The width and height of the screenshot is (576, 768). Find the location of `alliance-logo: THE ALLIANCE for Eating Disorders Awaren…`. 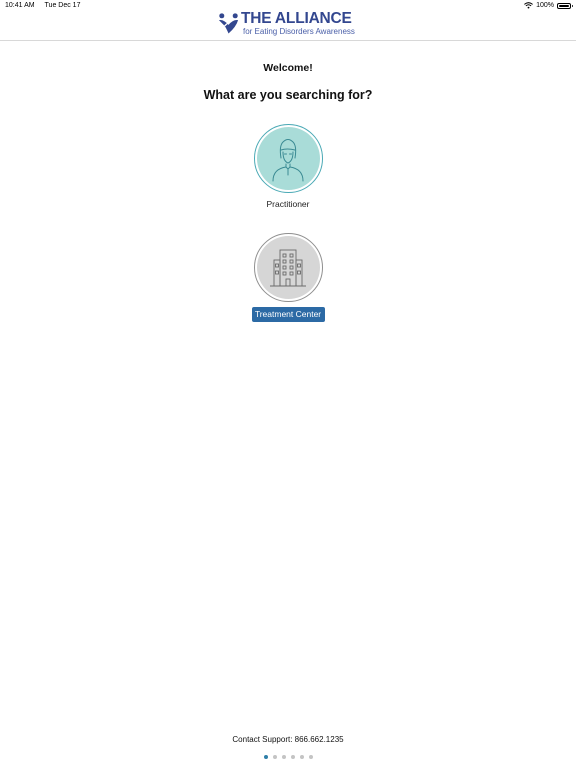

alliance-logo: THE ALLIANCE for Eating Disorders Awaren… is located at coordinates (286, 23).